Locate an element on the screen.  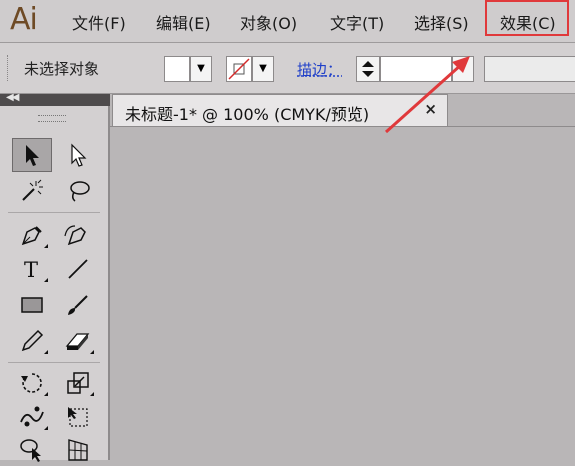
rotate-tool is located at coordinates (32, 383).